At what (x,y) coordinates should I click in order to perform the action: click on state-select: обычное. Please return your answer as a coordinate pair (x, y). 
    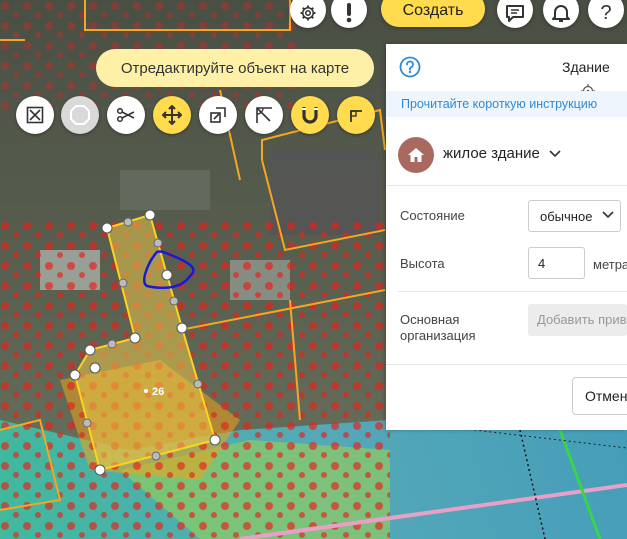
    Looking at the image, I should click on (574, 216).